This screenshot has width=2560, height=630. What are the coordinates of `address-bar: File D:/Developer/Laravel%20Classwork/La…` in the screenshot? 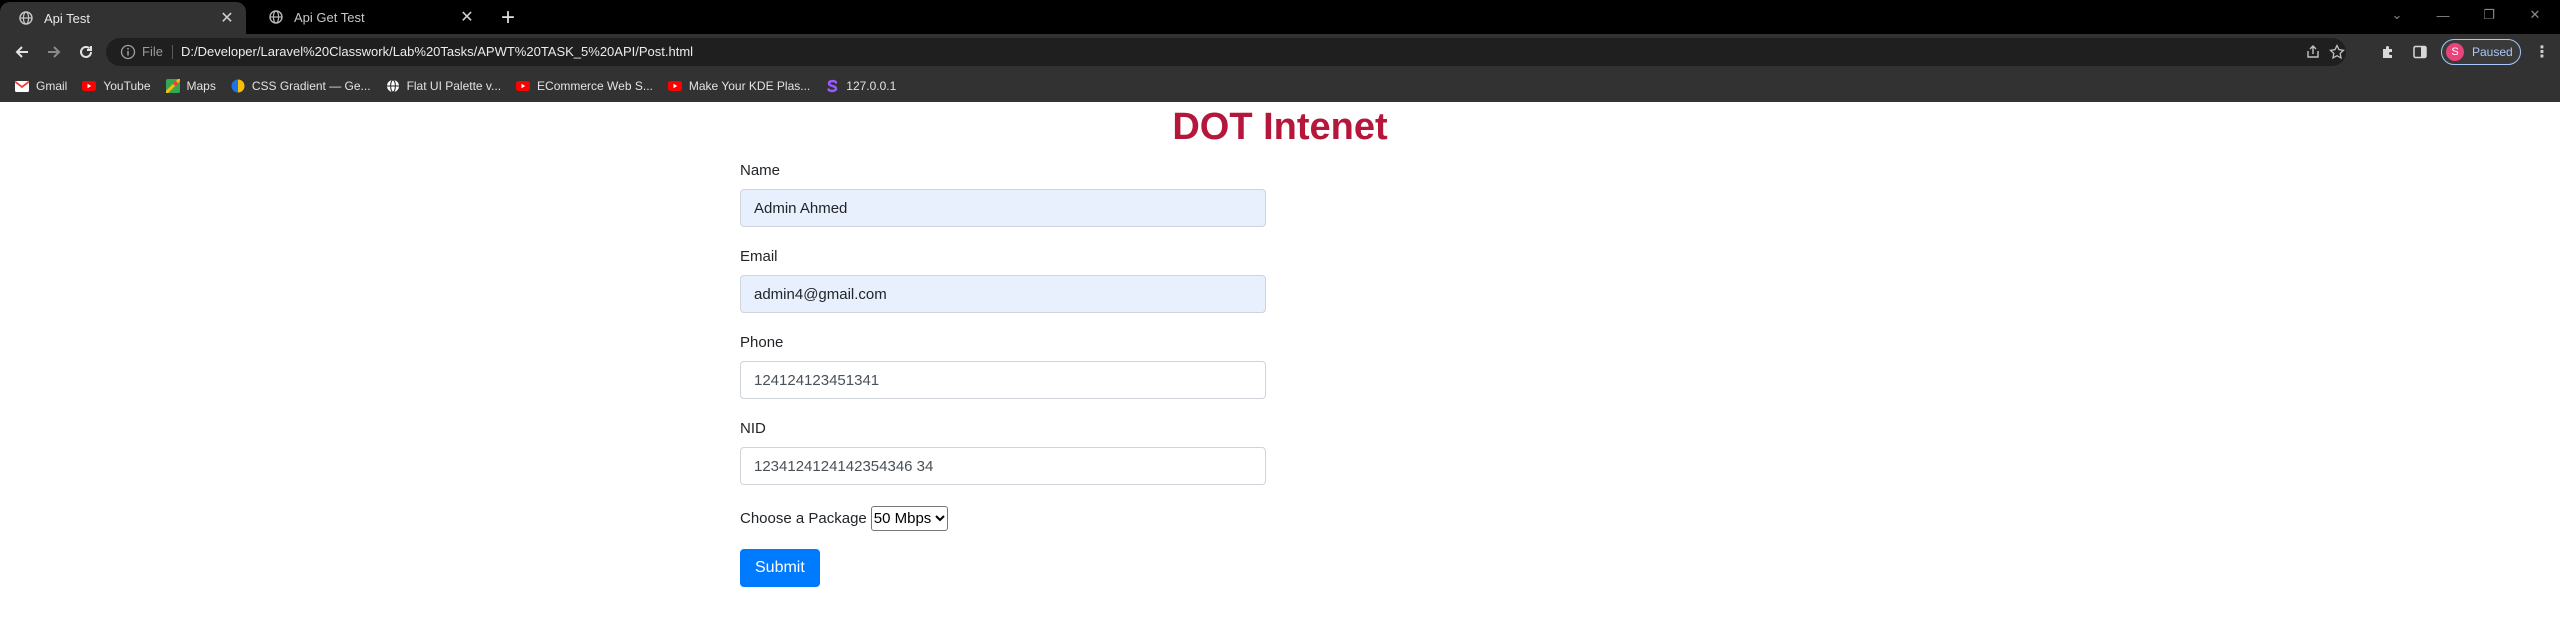 It's located at (1226, 52).